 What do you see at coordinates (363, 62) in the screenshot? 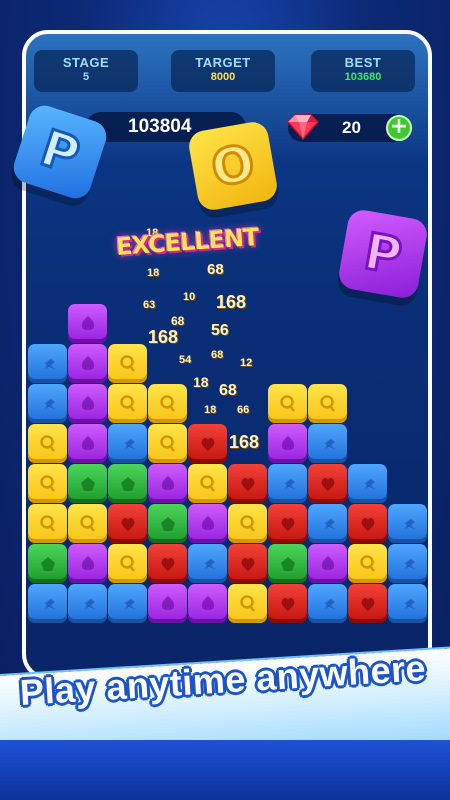
I see `best-label: BEST` at bounding box center [363, 62].